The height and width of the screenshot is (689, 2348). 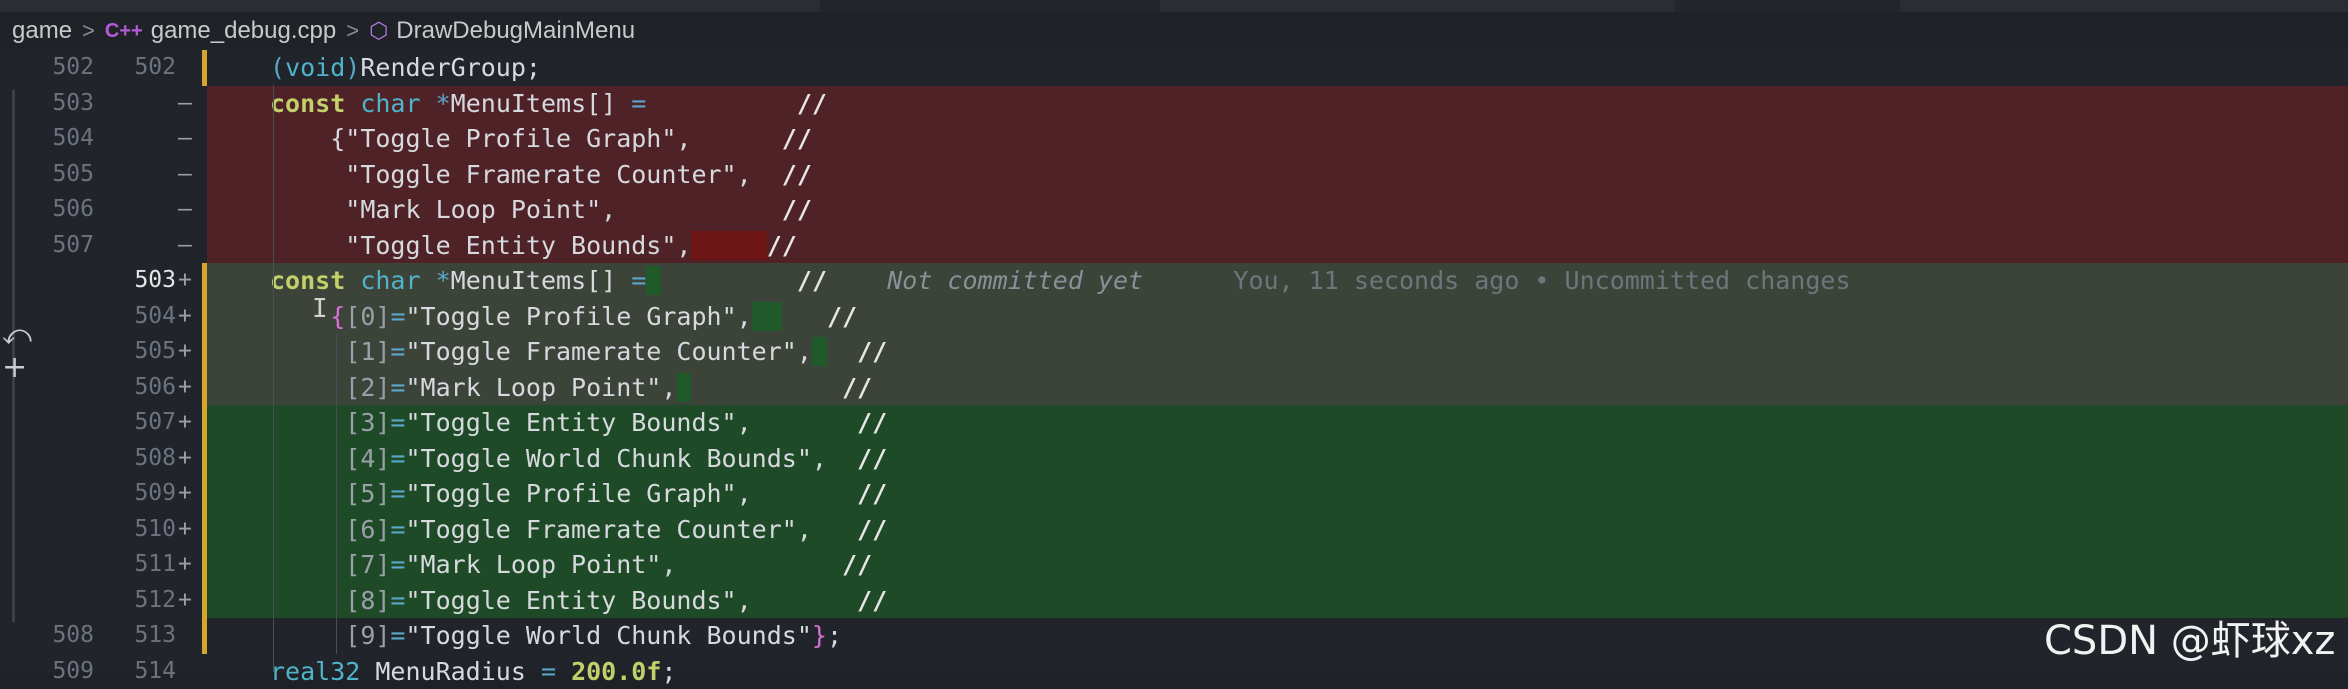 I want to click on cpp-file-icon: C++, so click(x=124, y=31).